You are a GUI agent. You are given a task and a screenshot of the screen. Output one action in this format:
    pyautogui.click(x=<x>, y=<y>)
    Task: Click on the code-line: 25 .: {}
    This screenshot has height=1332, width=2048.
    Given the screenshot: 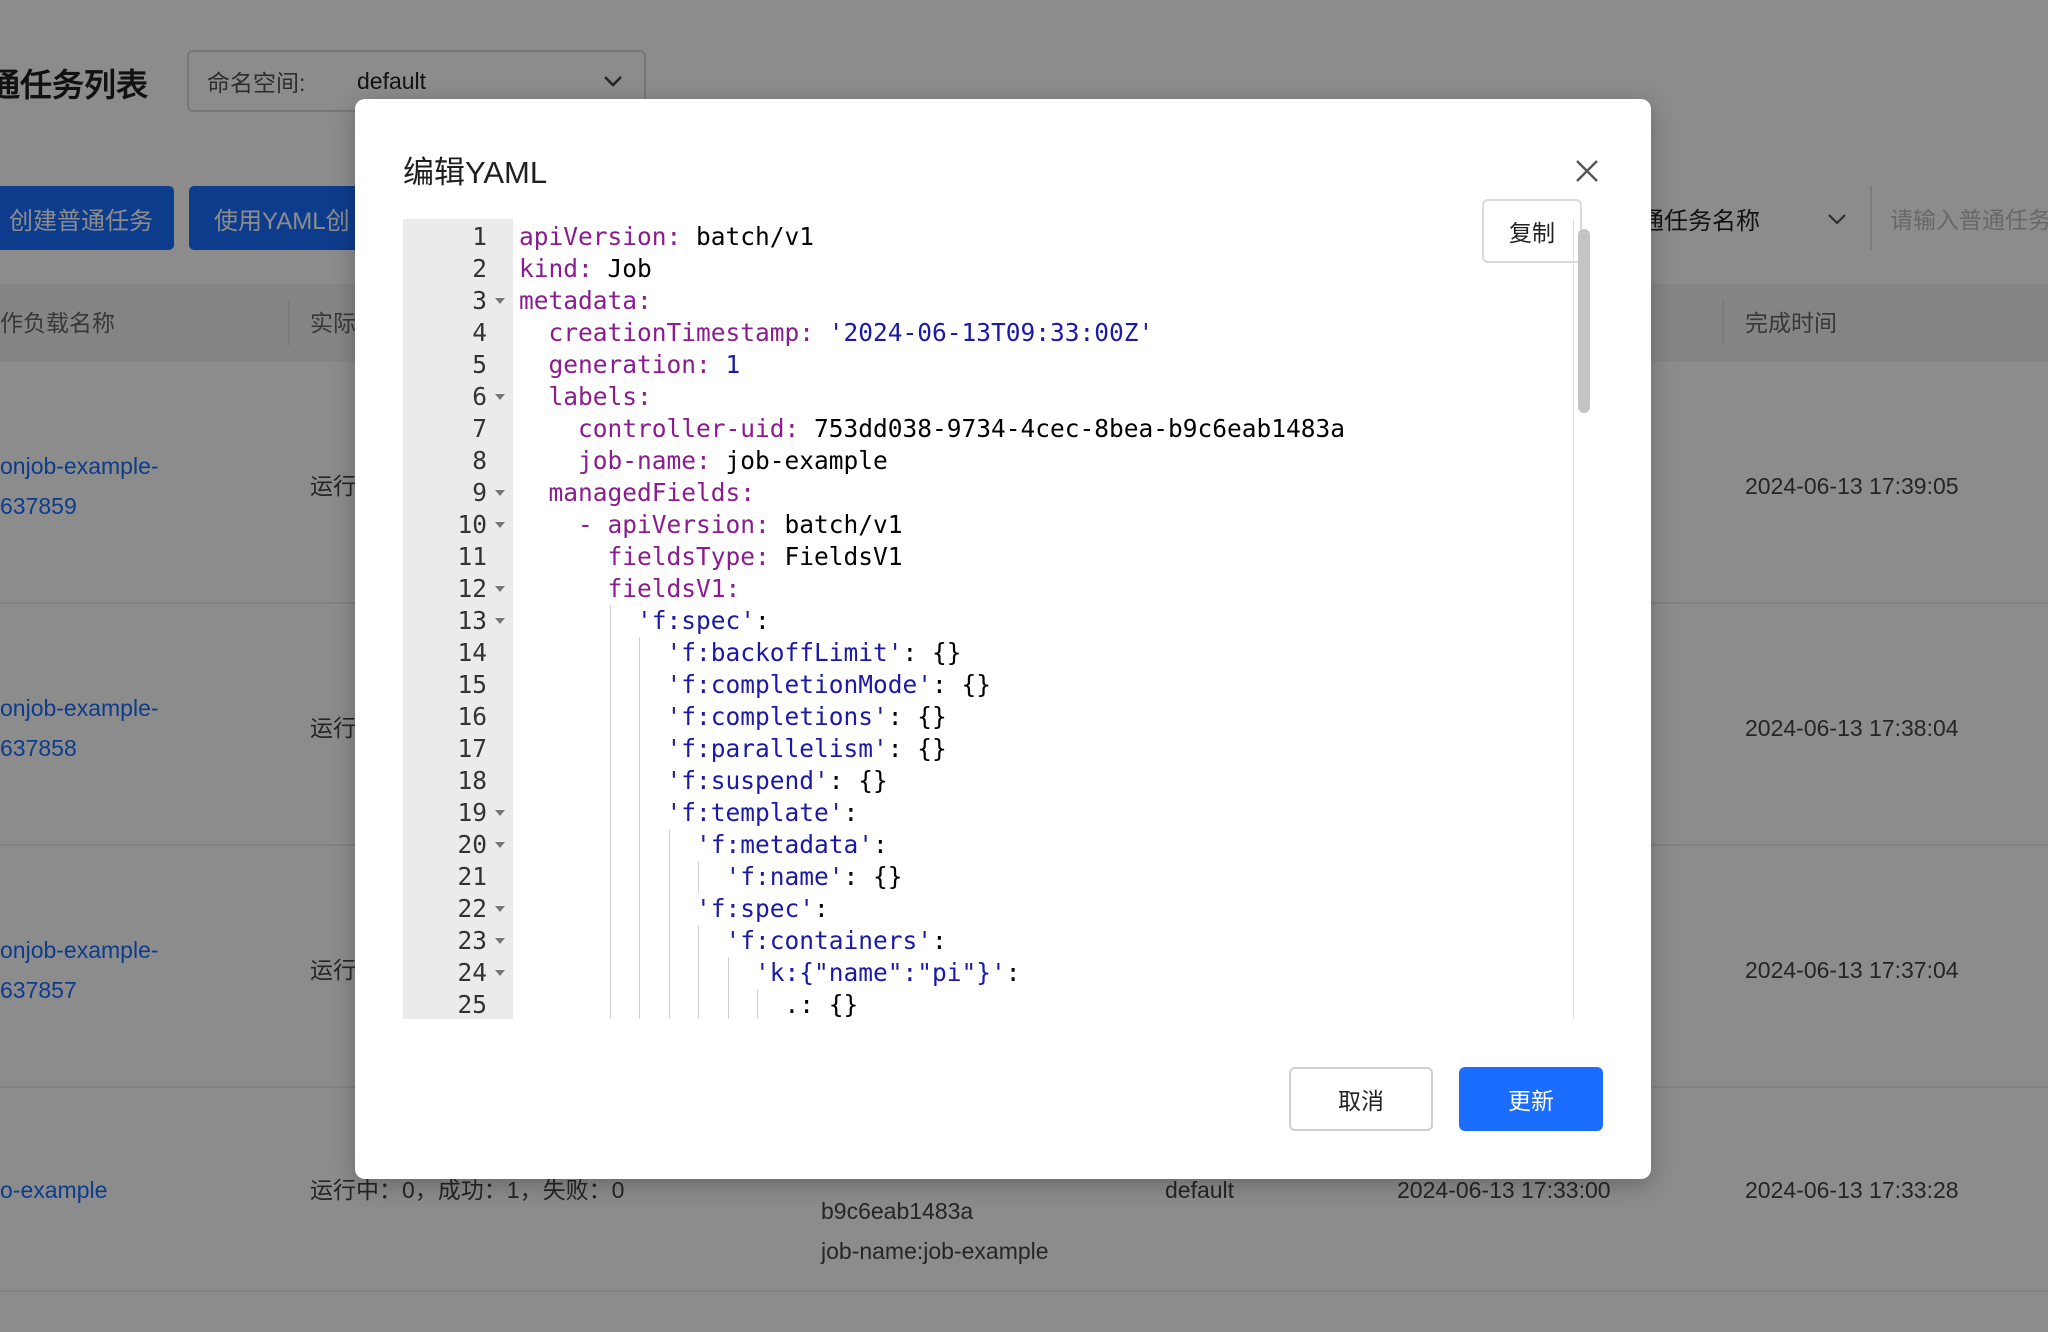 What is the action you would take?
    pyautogui.click(x=1003, y=1004)
    